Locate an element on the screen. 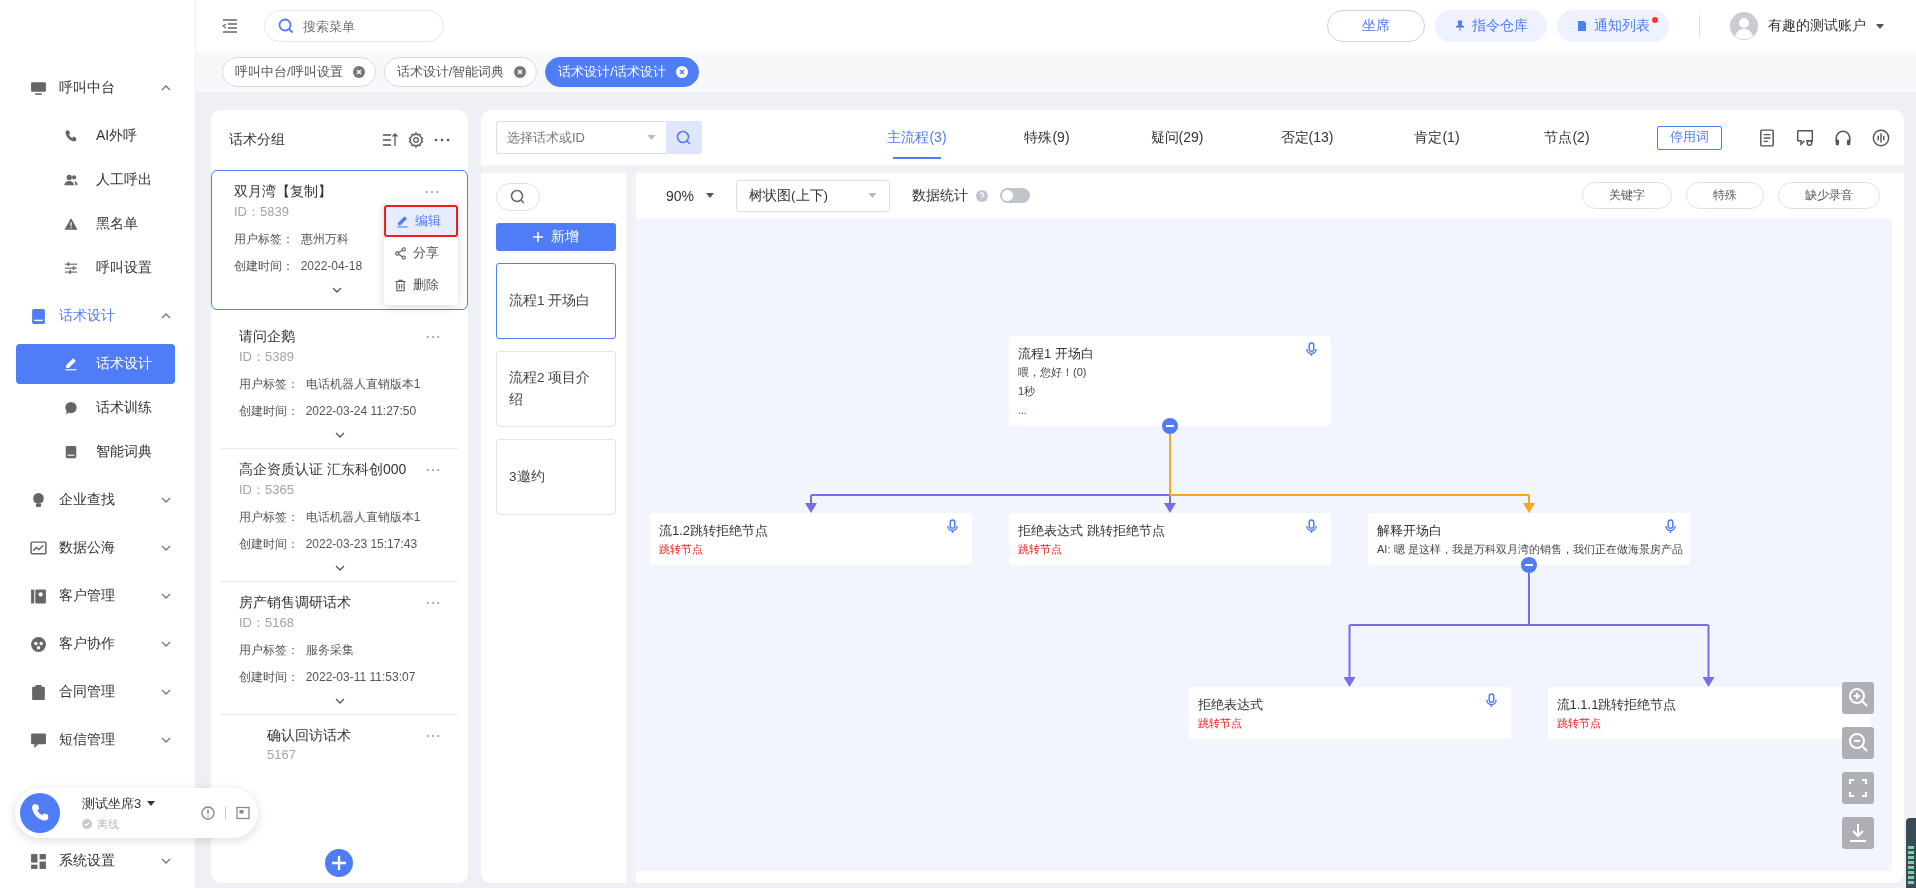 The height and width of the screenshot is (888, 1916). filter-button: 关键字 is located at coordinates (1627, 195).